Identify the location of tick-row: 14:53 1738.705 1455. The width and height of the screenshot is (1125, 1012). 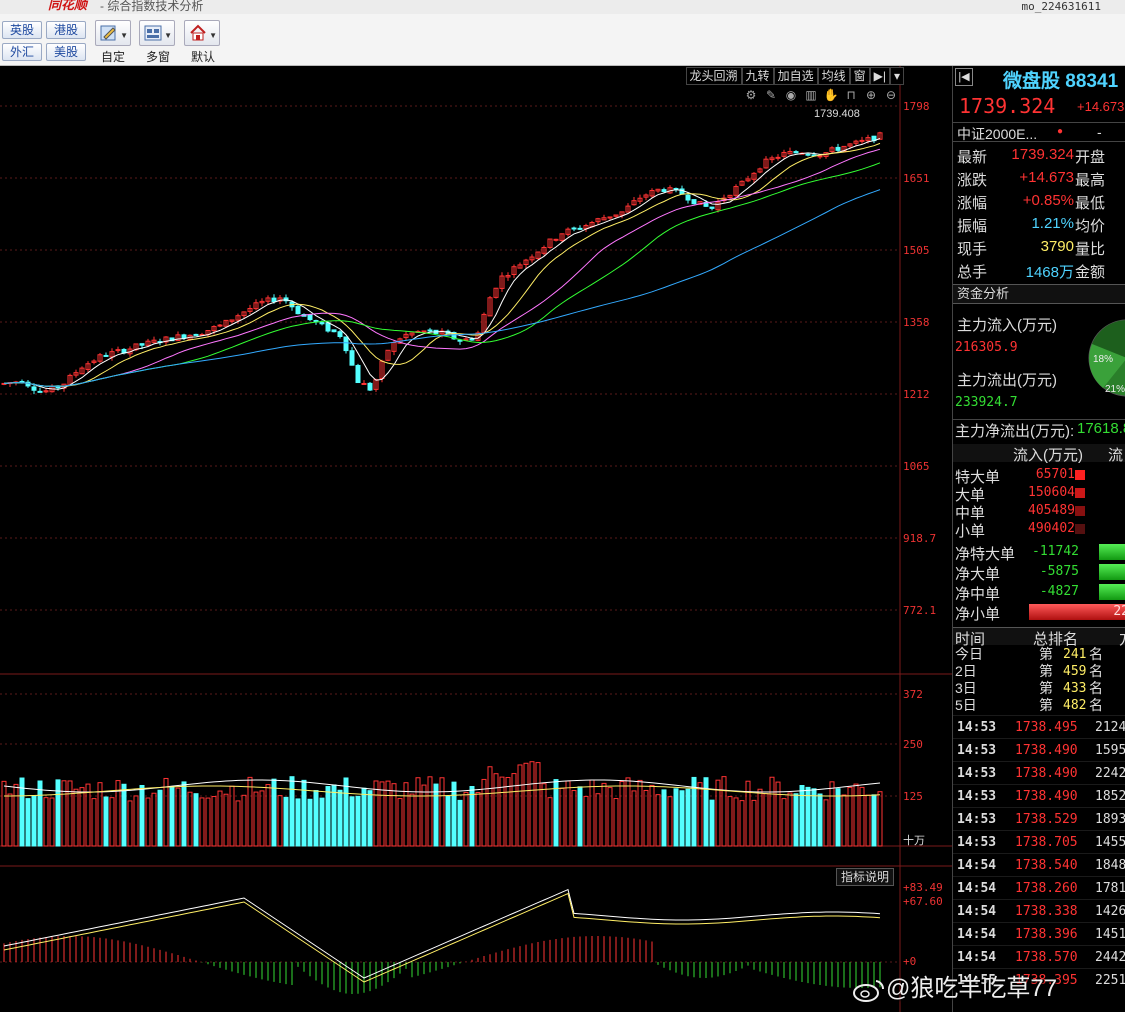
(1039, 841).